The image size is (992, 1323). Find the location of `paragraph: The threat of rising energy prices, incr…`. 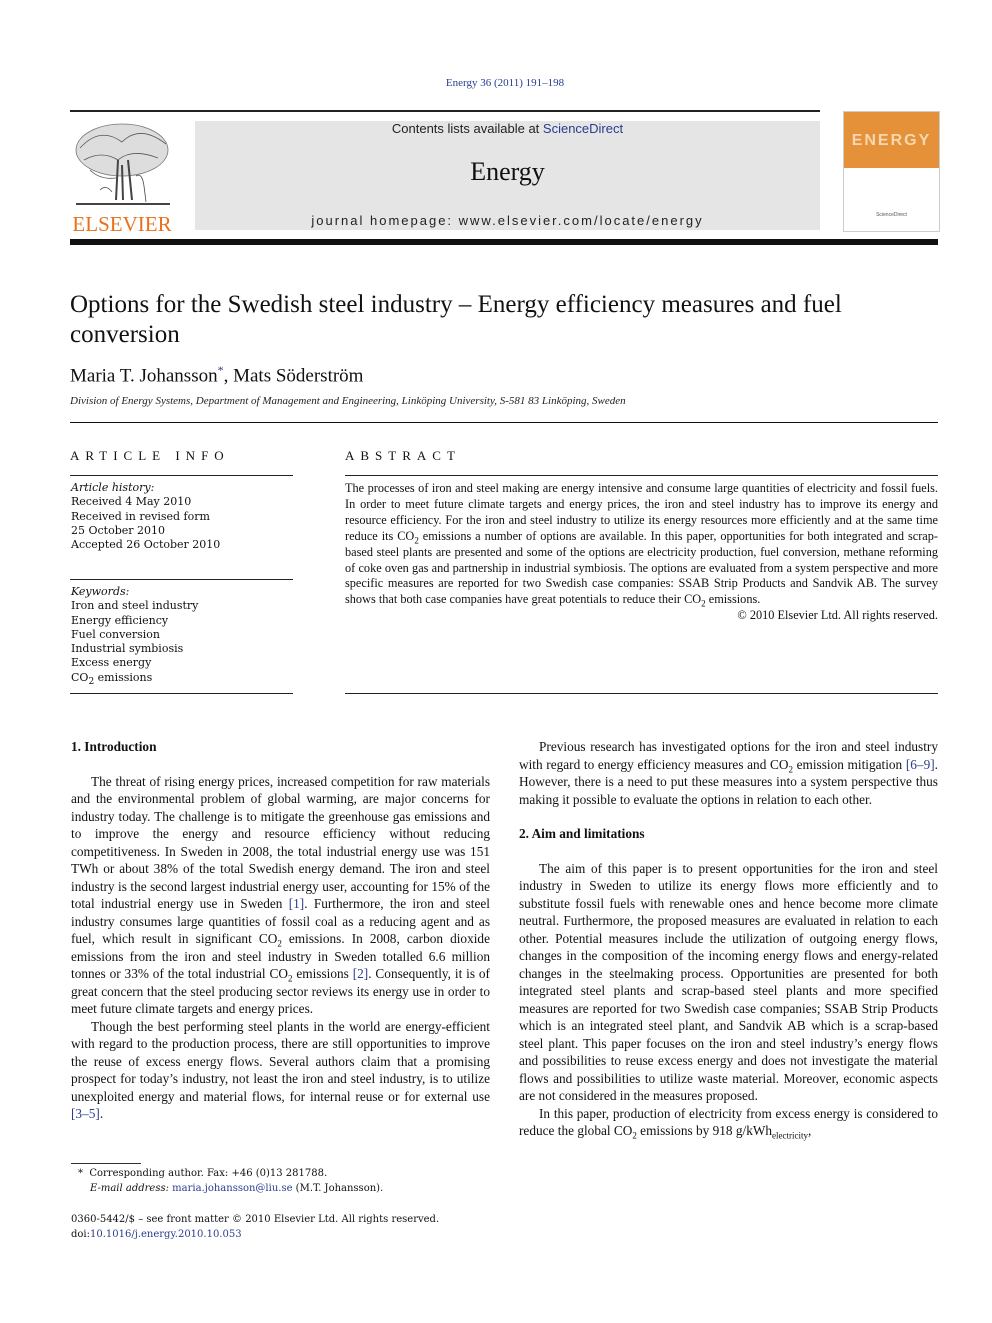

paragraph: The threat of rising energy prices, incr… is located at coordinates (280, 895).